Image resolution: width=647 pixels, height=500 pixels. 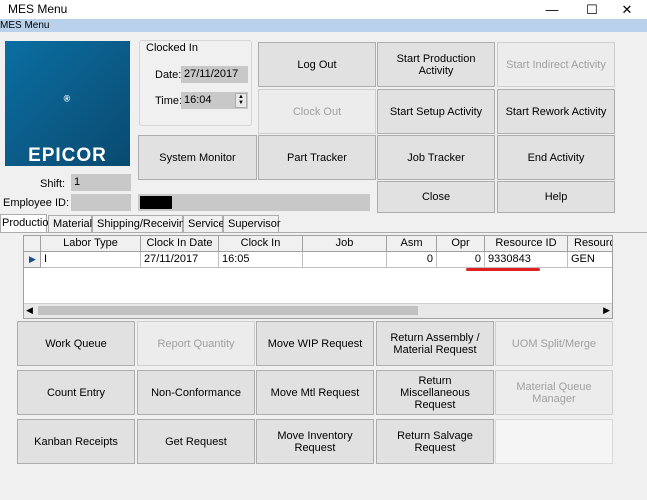 I want to click on resource-id-highlight, so click(x=503, y=269).